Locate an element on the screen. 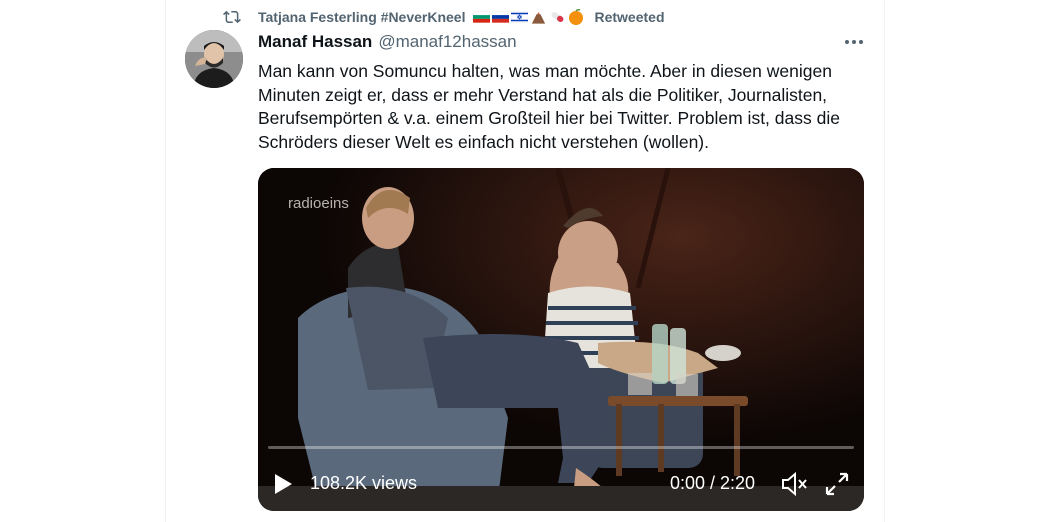  video-controls: 108.2K views 0:00 / 2:20 is located at coordinates (561, 484).